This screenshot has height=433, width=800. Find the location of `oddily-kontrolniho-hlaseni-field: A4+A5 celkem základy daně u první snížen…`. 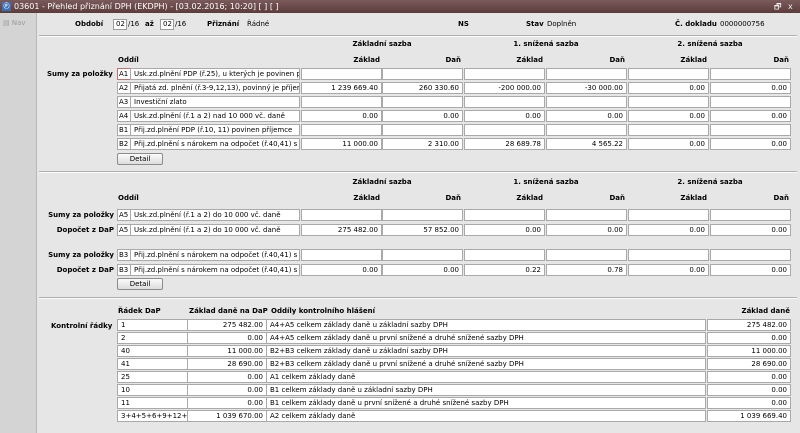

oddily-kontrolniho-hlaseni-field: A4+A5 celkem základy daně u první snížen… is located at coordinates (486, 338).